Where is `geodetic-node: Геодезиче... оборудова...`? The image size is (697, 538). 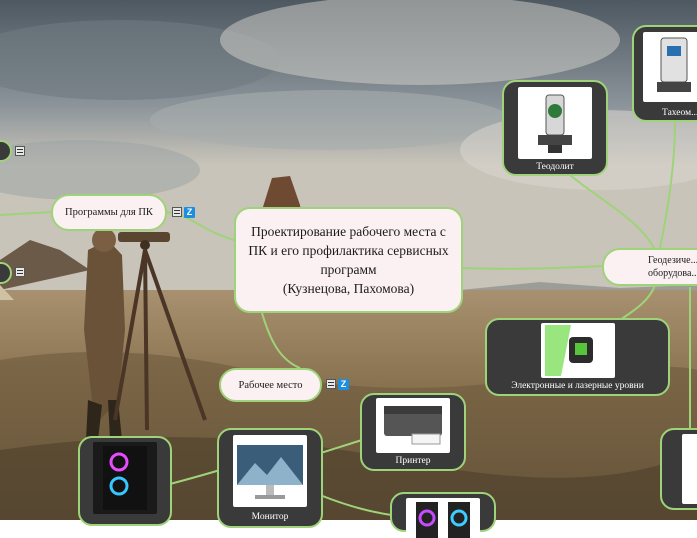 geodetic-node: Геодезиче... оборудова... is located at coordinates (649, 267).